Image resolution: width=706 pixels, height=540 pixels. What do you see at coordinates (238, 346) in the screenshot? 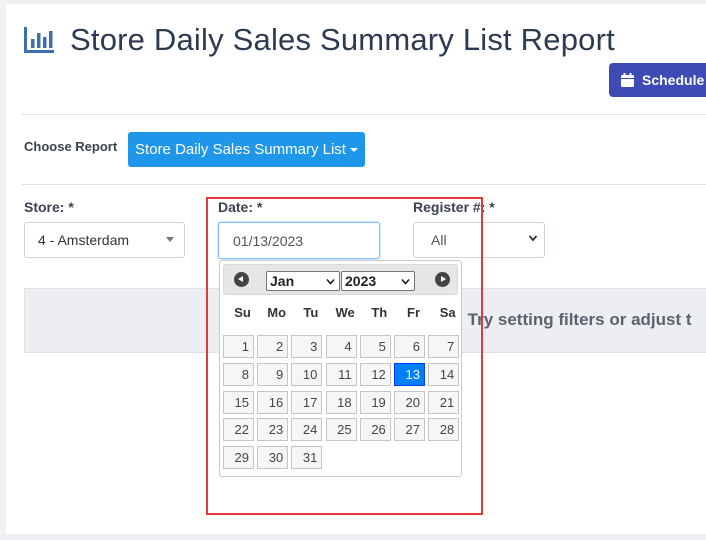
I see `calendar-day: 1` at bounding box center [238, 346].